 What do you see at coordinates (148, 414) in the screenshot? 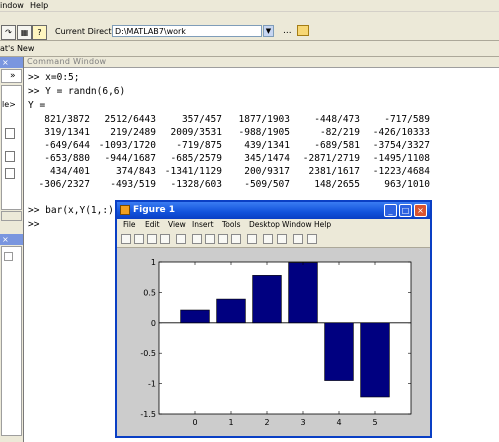
I see `y-tick-label: -1.5` at bounding box center [148, 414].